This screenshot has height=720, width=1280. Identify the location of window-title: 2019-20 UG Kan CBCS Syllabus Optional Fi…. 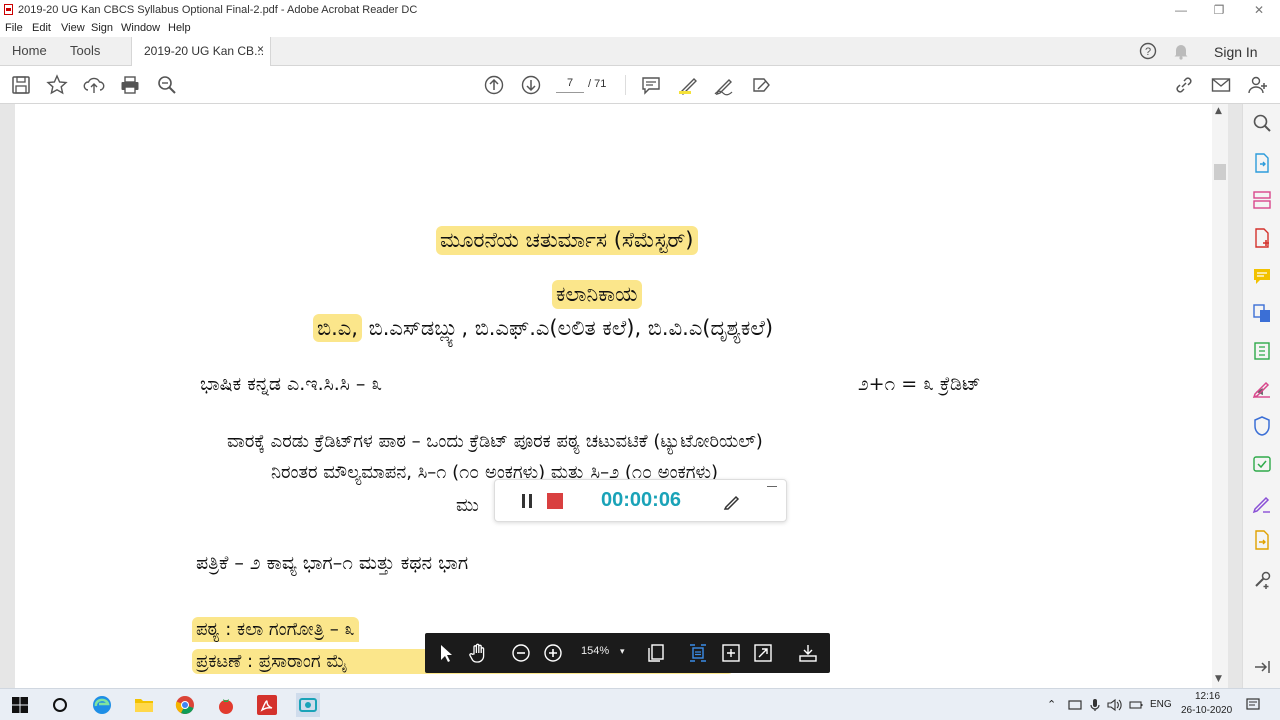
(218, 10).